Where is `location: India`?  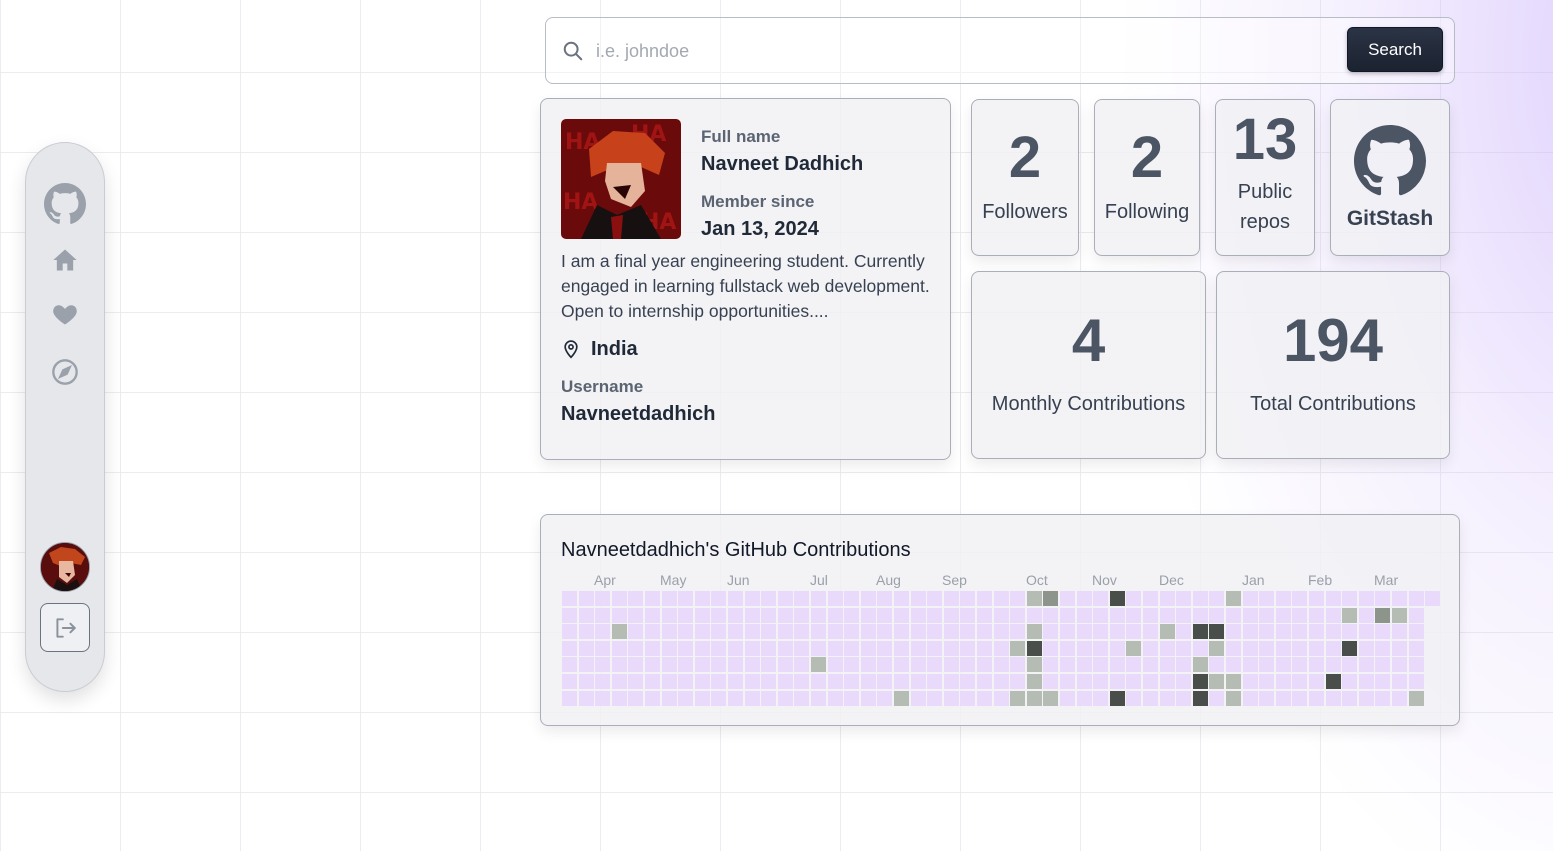
location: India is located at coordinates (614, 349).